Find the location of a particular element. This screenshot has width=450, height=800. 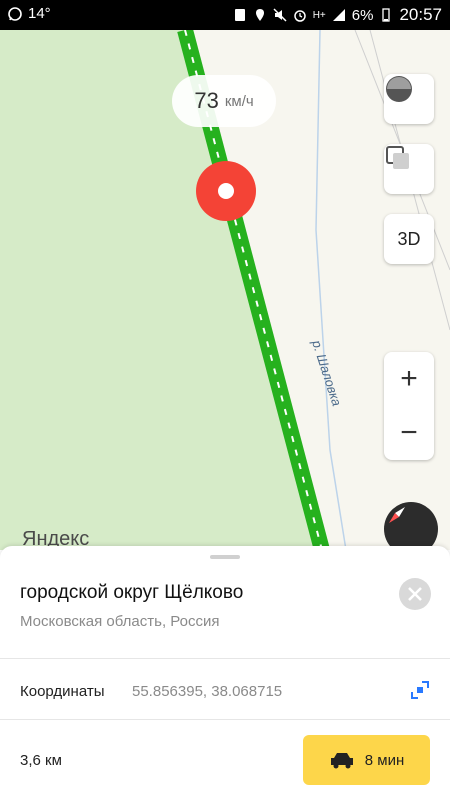

traffic-button is located at coordinates (409, 99).